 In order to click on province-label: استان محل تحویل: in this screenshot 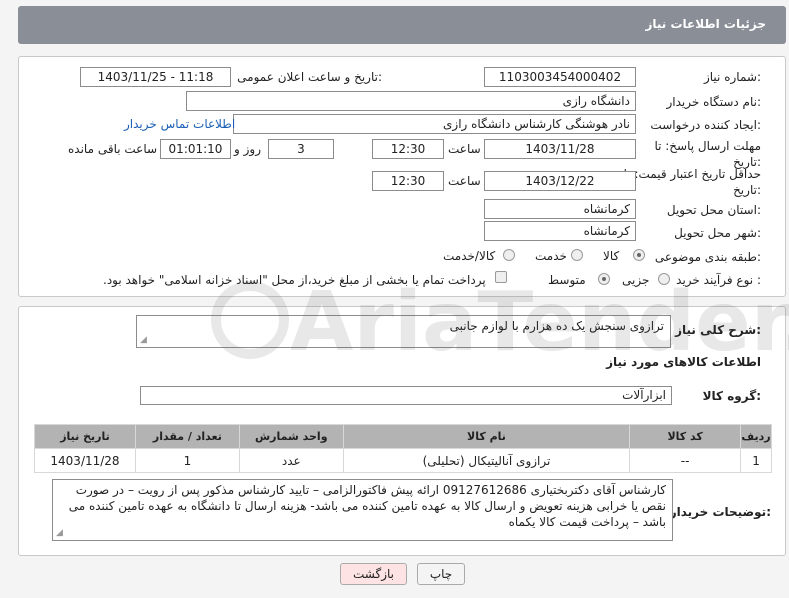, I will do `click(713, 210)`.